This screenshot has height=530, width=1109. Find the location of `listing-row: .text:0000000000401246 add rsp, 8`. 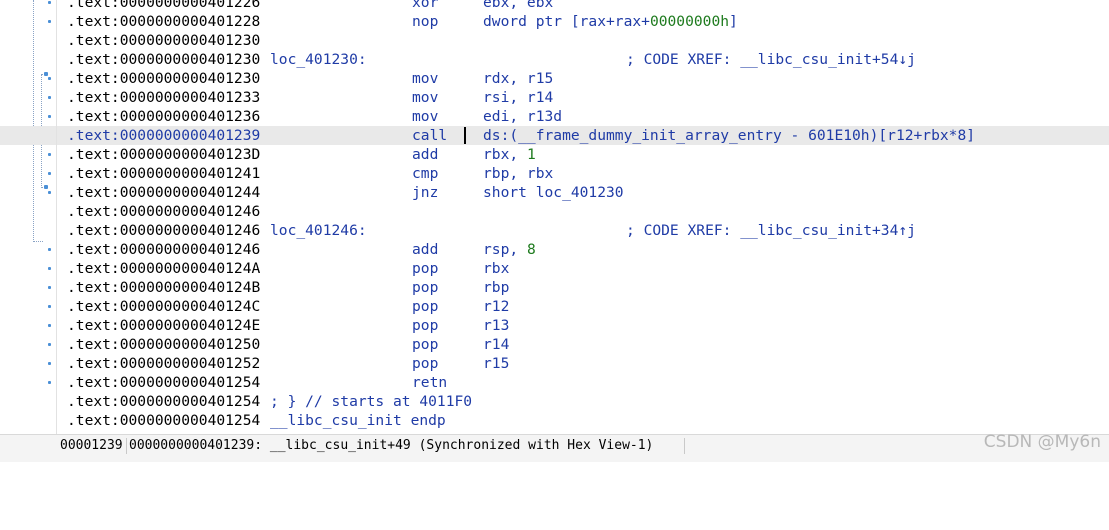

listing-row: .text:0000000000401246 add rsp, 8 is located at coordinates (554, 249).